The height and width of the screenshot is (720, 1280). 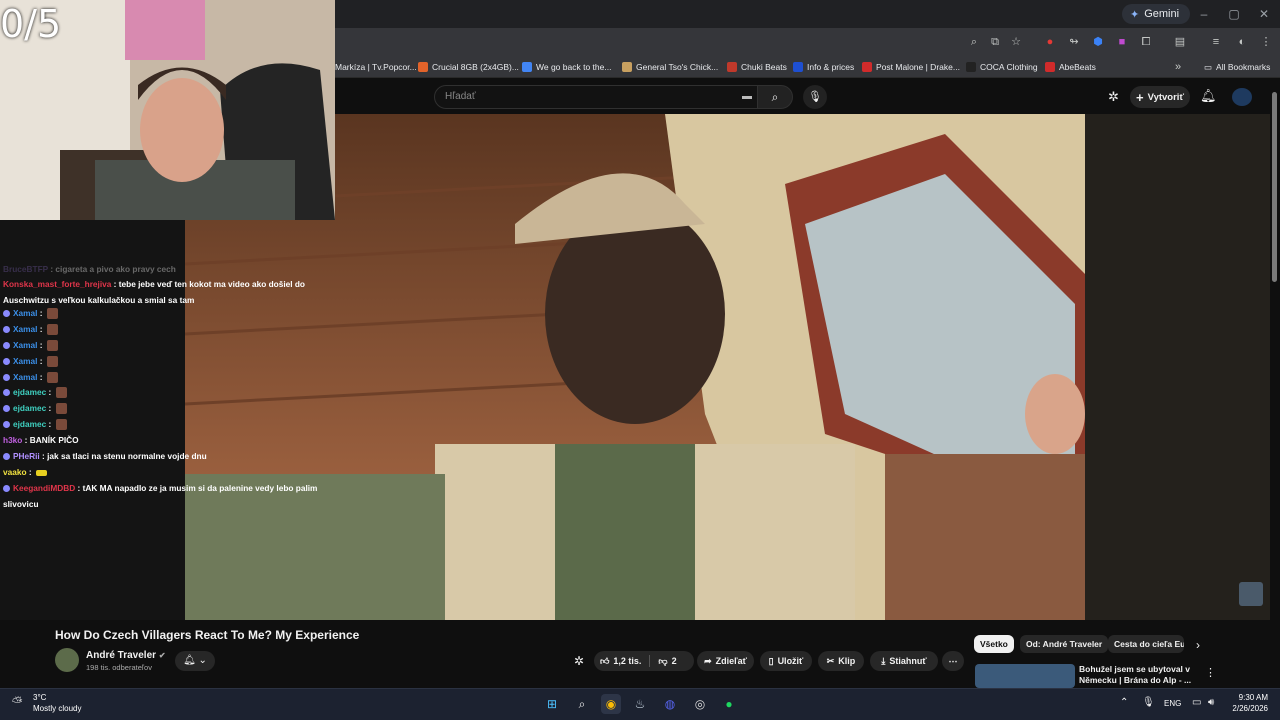 What do you see at coordinates (831, 67) in the screenshot?
I see `bookmark-label: Info & prices` at bounding box center [831, 67].